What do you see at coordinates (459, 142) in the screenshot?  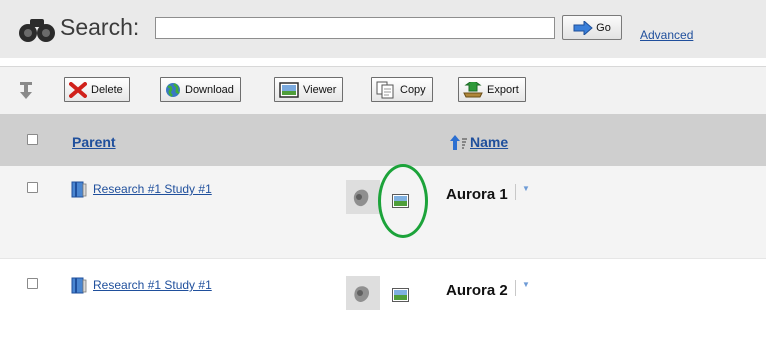 I see `sort-ascending-icon` at bounding box center [459, 142].